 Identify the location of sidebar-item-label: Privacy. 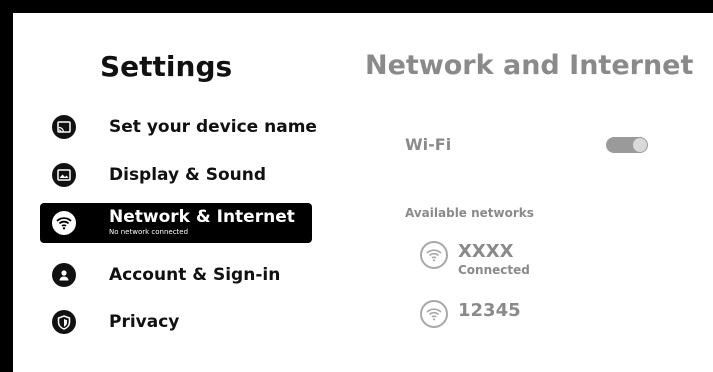
(144, 322).